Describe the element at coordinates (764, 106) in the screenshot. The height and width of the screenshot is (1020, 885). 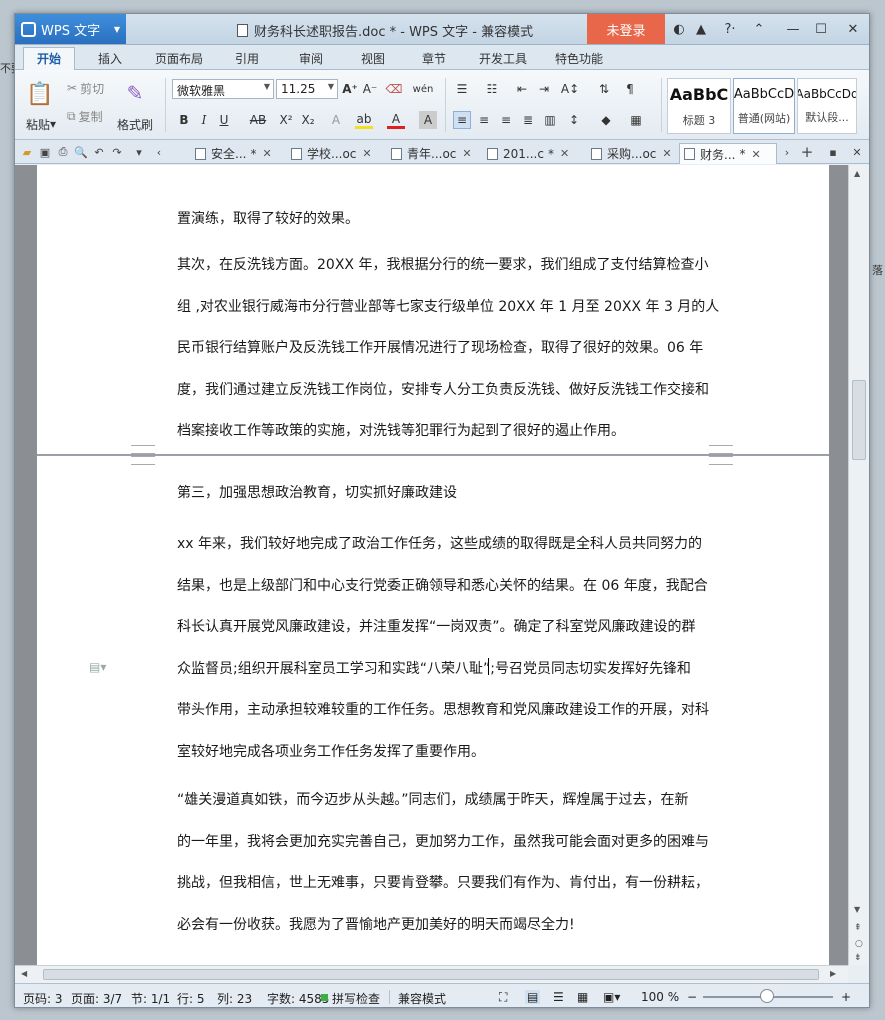
I see `style-normal-web: AaBbCcD 普通(网站)` at that location.